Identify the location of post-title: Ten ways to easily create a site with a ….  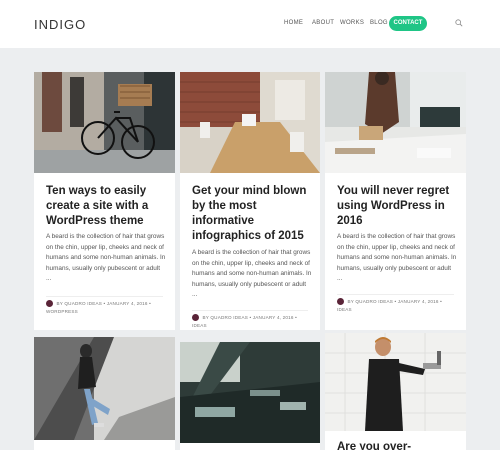
(105, 206).